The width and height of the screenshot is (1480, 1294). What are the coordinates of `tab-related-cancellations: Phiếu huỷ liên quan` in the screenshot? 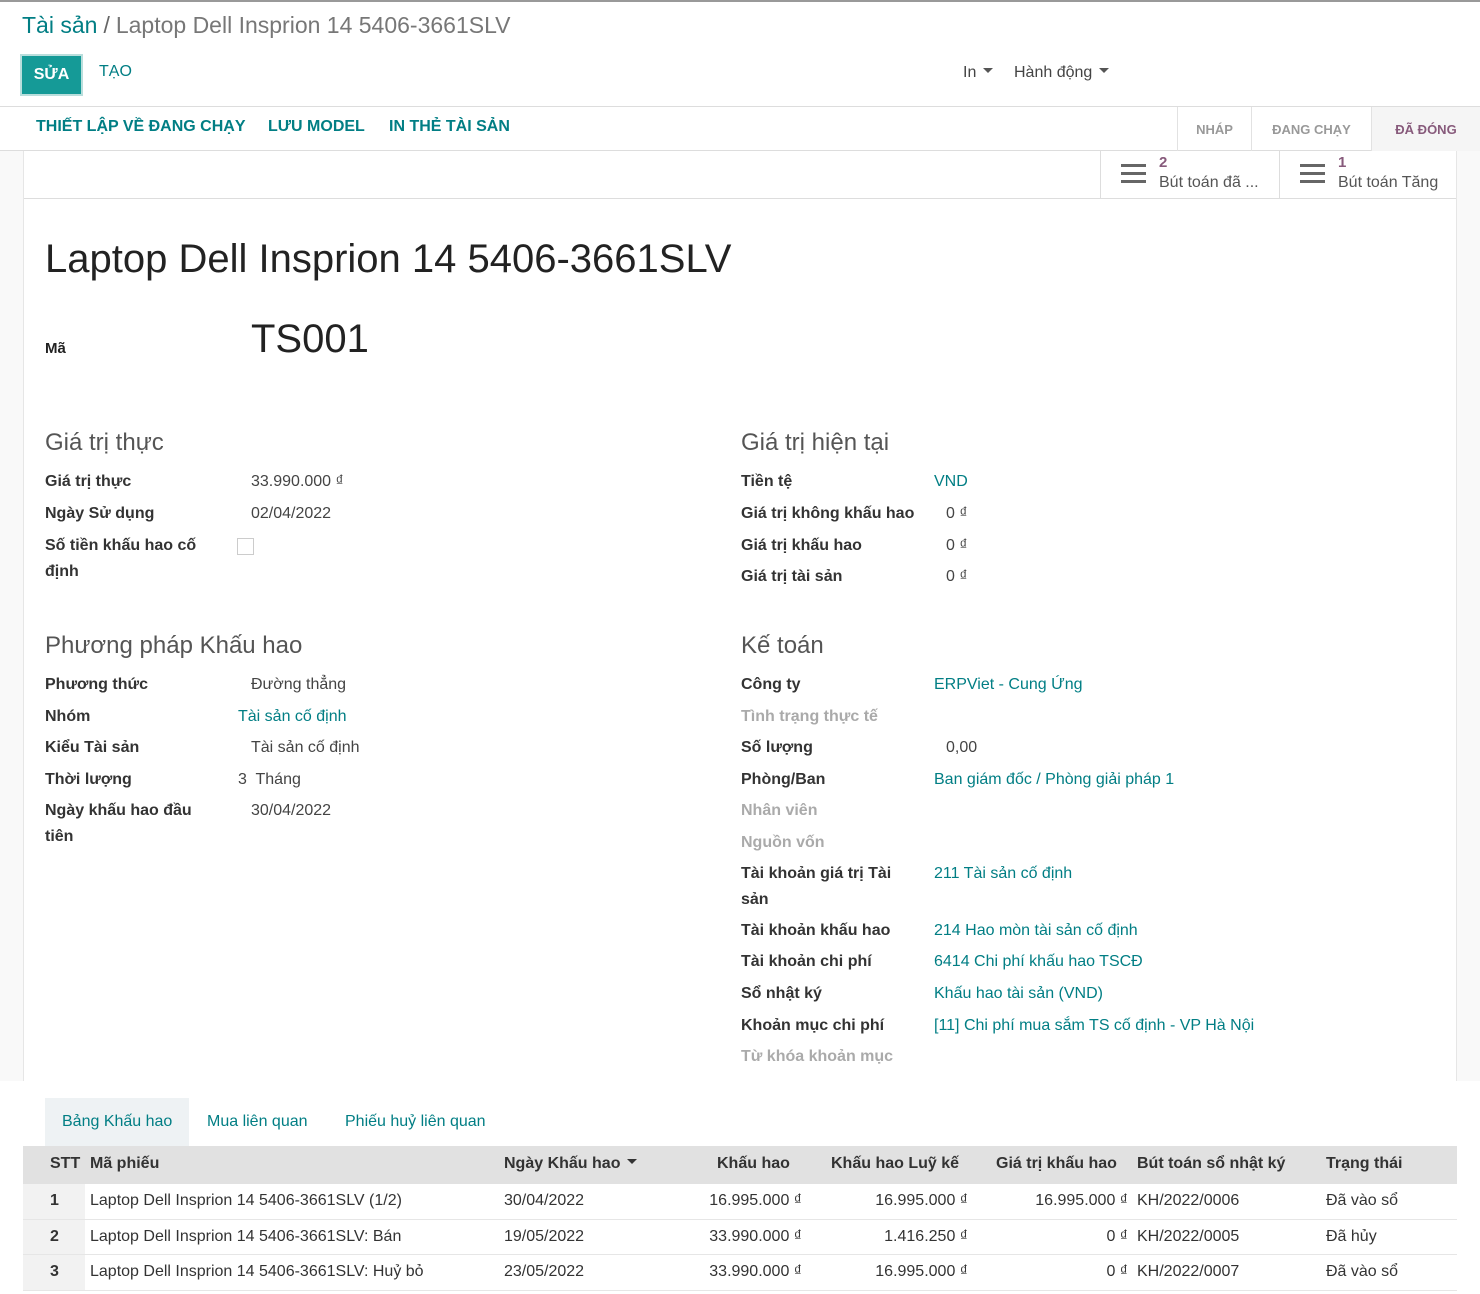 It's located at (415, 1122).